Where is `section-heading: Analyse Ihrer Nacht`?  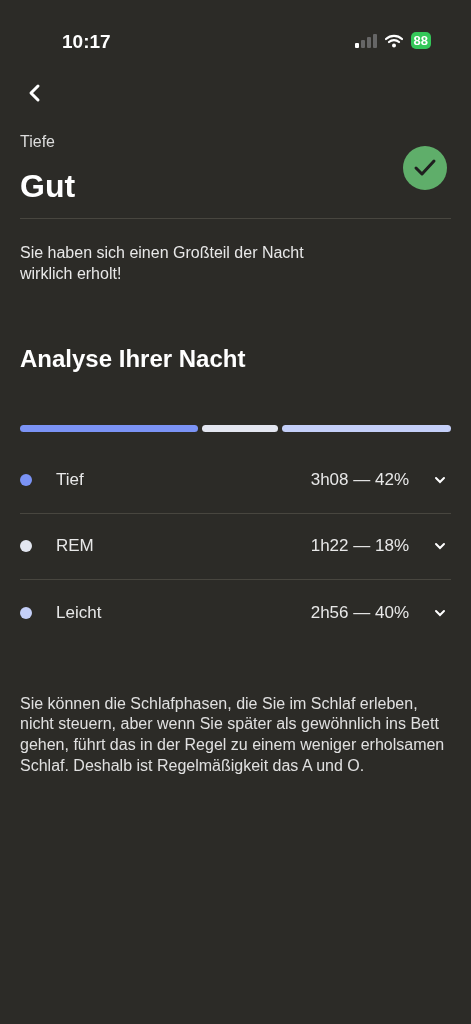
section-heading: Analyse Ihrer Nacht is located at coordinates (133, 358).